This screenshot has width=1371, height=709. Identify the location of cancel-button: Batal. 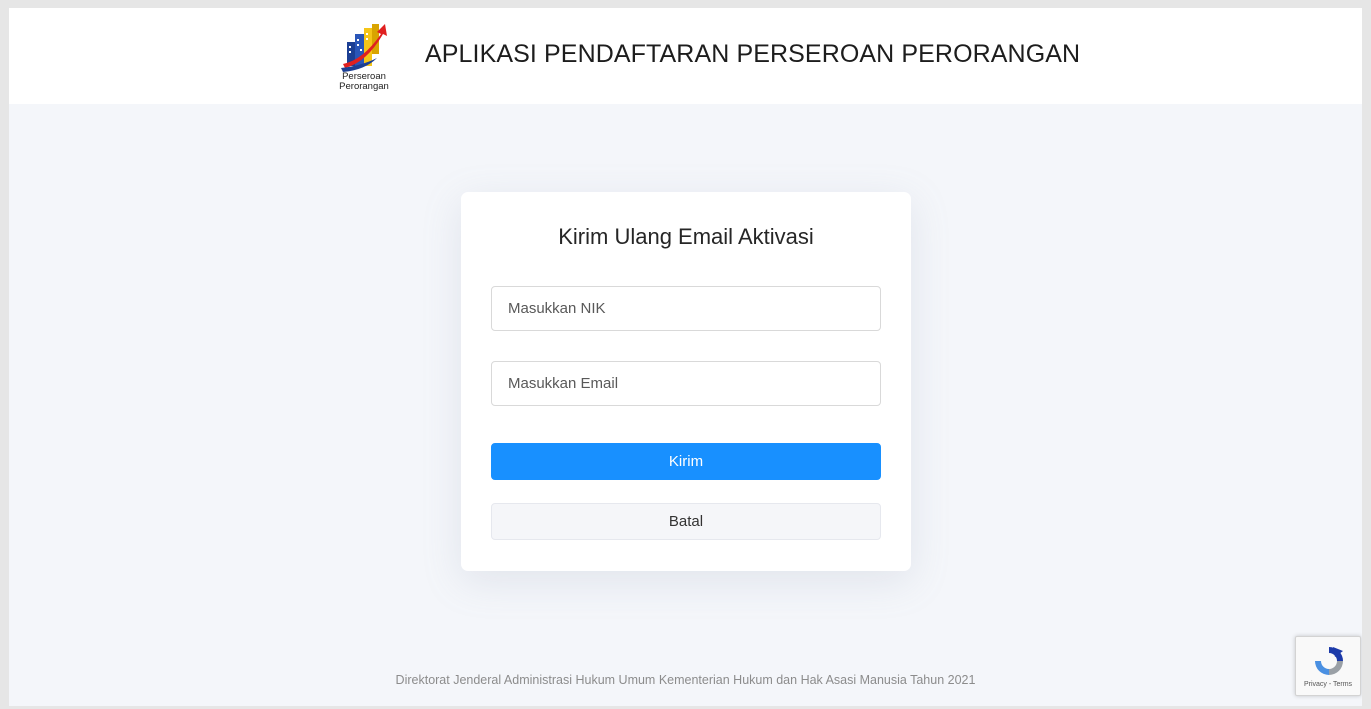
(686, 521).